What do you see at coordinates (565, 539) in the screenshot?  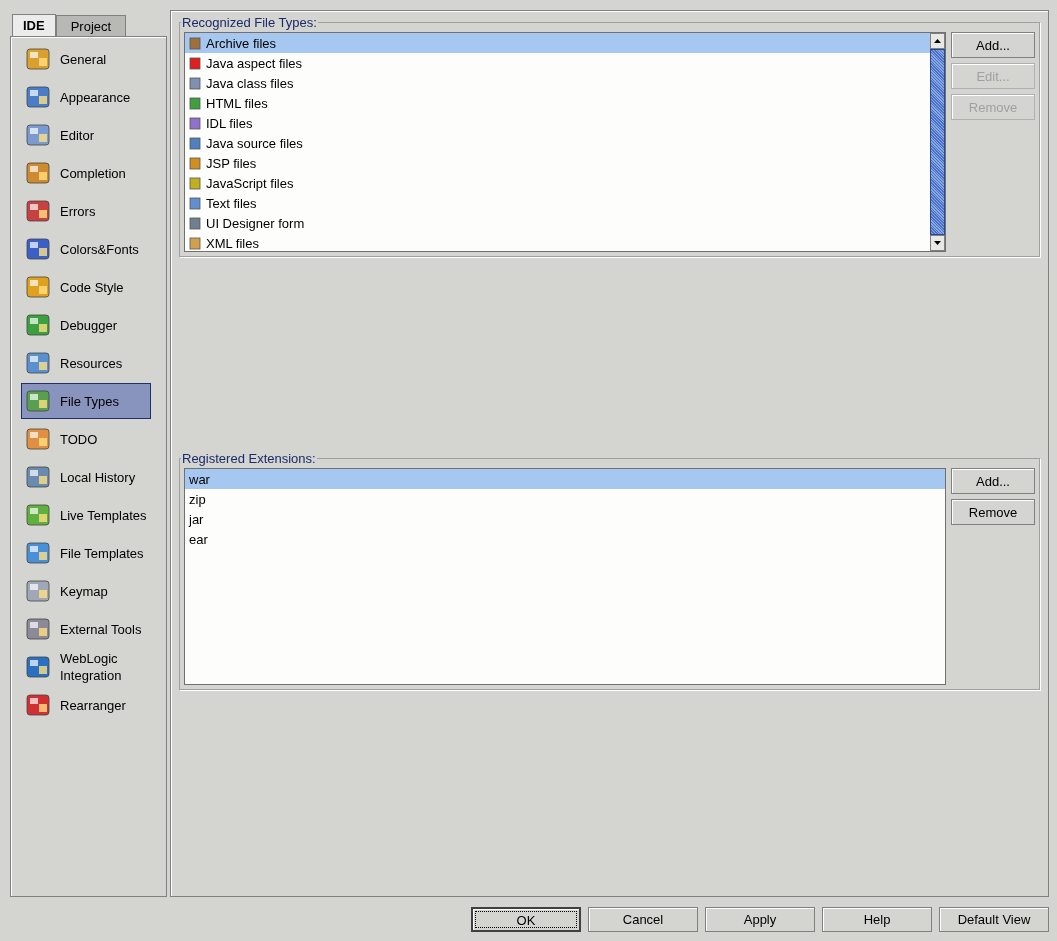 I see `extension-item: ear` at bounding box center [565, 539].